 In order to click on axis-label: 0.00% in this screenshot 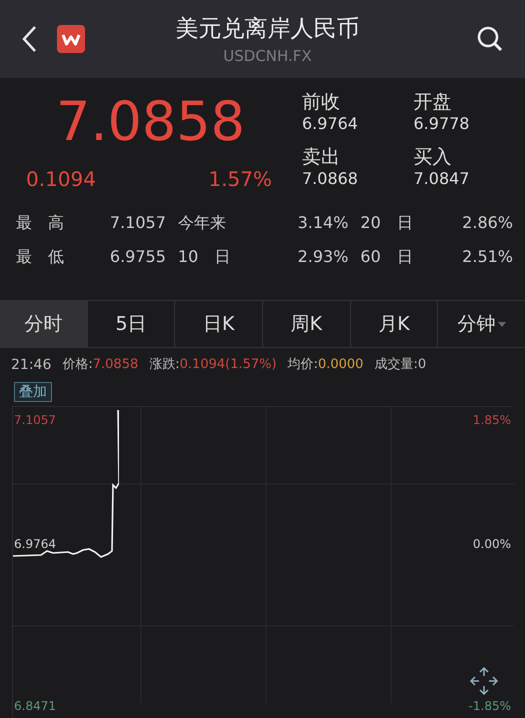, I will do `click(491, 544)`.